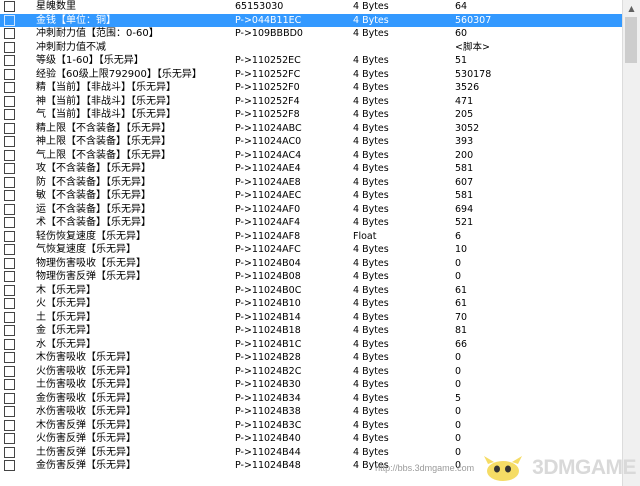  I want to click on row-value: 66, so click(461, 345).